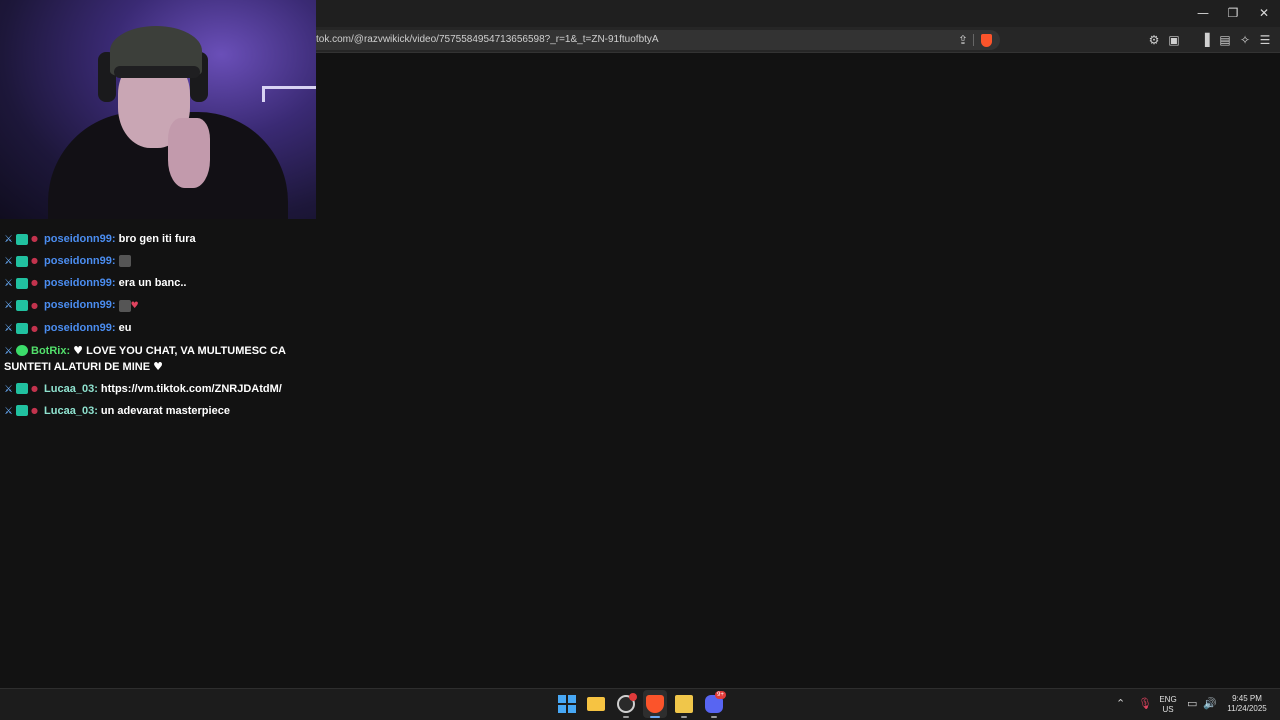 This screenshot has height=720, width=1280. I want to click on sidebar-icon: ▐, so click(1205, 40).